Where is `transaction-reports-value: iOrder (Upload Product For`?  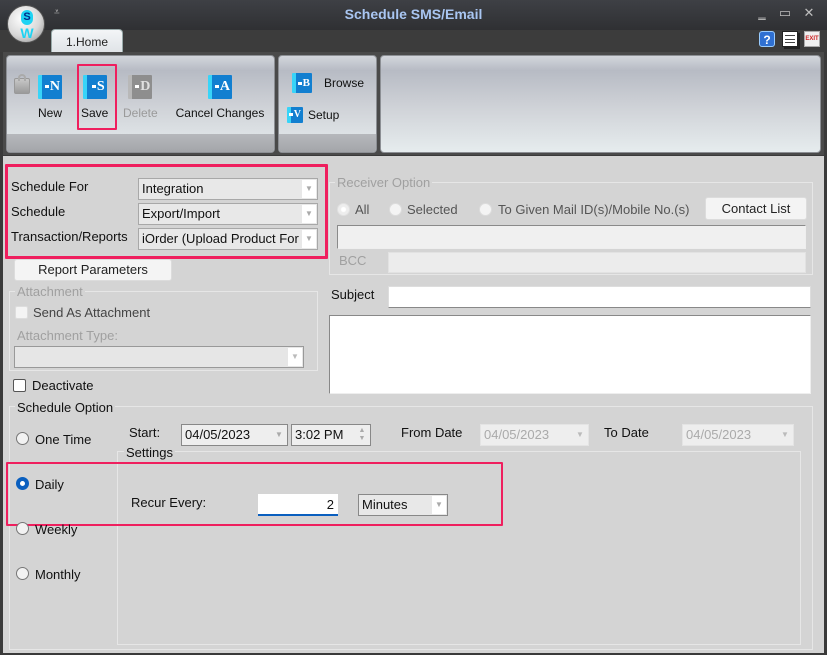
transaction-reports-value: iOrder (Upload Product For is located at coordinates (220, 238).